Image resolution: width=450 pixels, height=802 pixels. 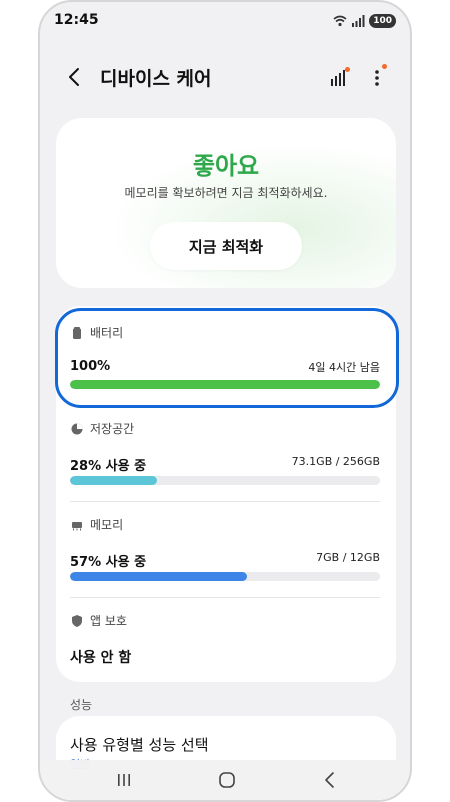 What do you see at coordinates (335, 461) in the screenshot?
I see `item-detail: 73.1GB / 256GB` at bounding box center [335, 461].